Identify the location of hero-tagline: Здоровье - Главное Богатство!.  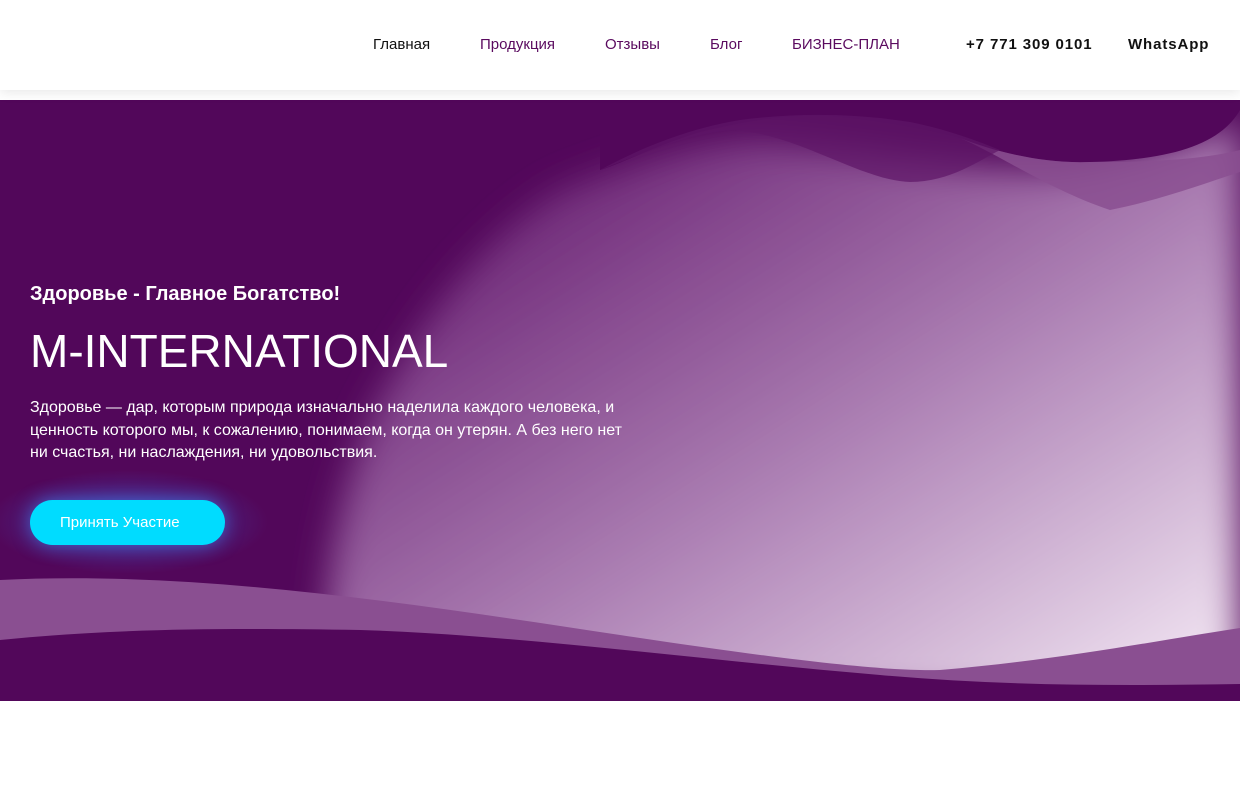
(185, 294).